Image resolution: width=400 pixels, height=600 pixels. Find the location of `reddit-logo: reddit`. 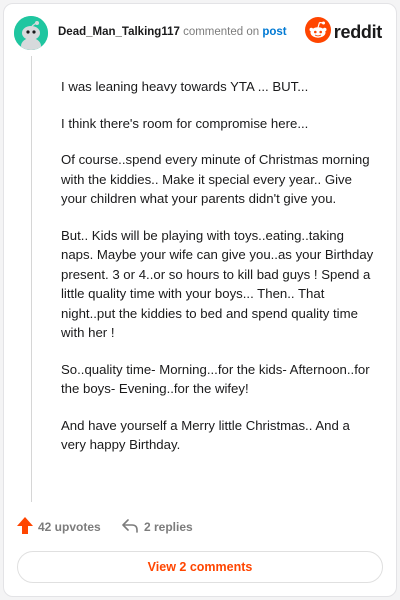

reddit-logo: reddit is located at coordinates (343, 32).